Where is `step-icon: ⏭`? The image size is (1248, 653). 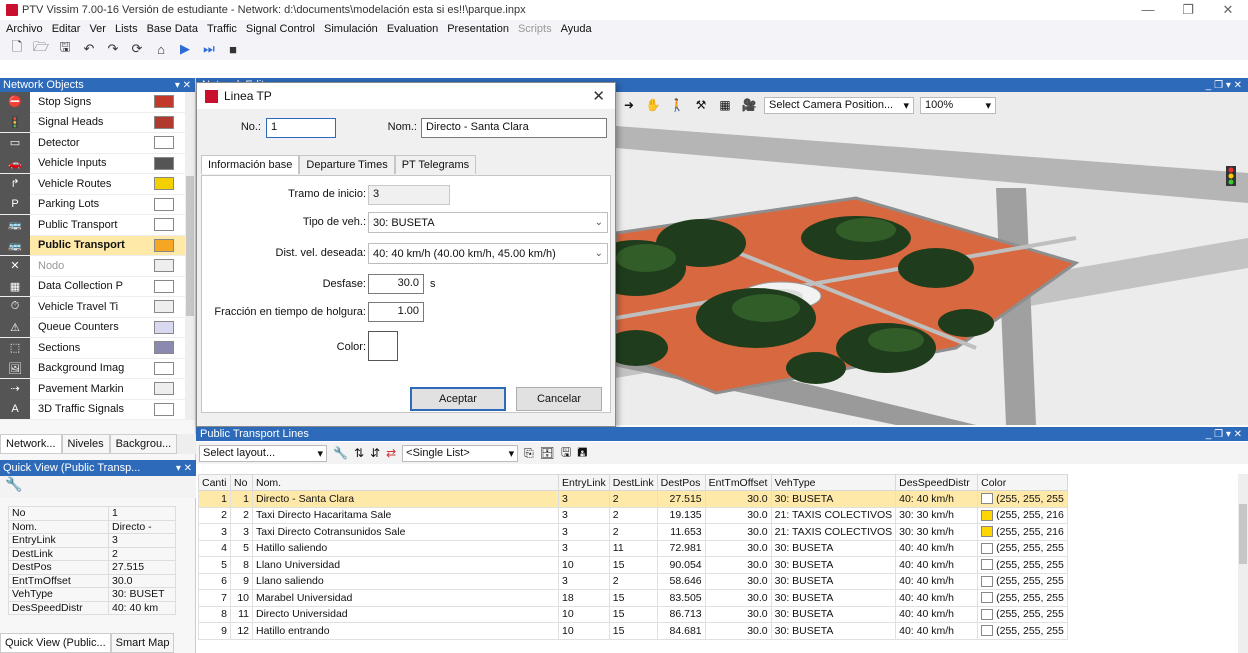 step-icon: ⏭ is located at coordinates (209, 49).